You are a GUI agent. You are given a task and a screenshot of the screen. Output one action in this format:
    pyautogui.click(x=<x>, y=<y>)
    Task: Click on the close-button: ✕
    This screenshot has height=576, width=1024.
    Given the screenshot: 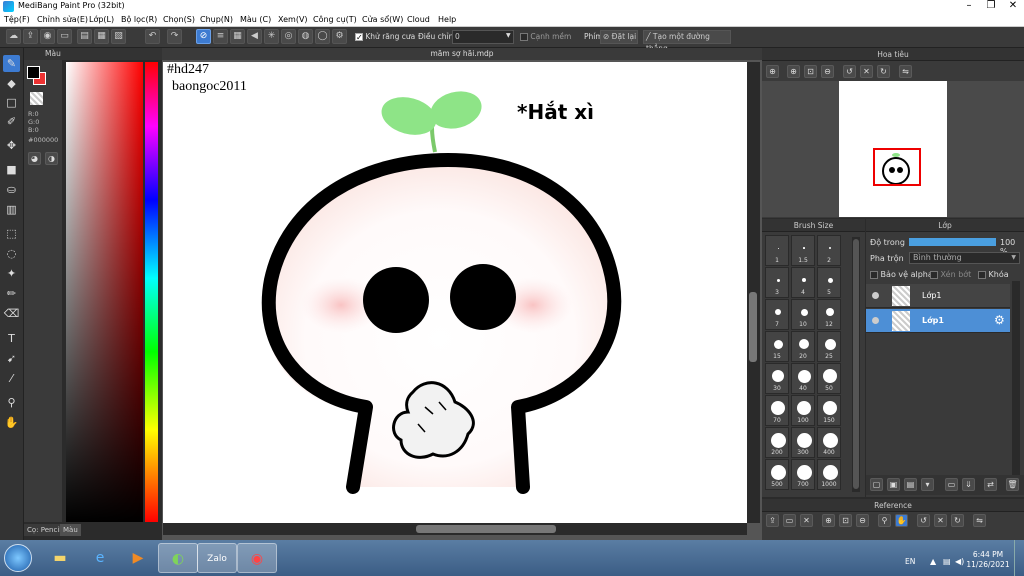 What is the action you would take?
    pyautogui.click(x=1013, y=6)
    